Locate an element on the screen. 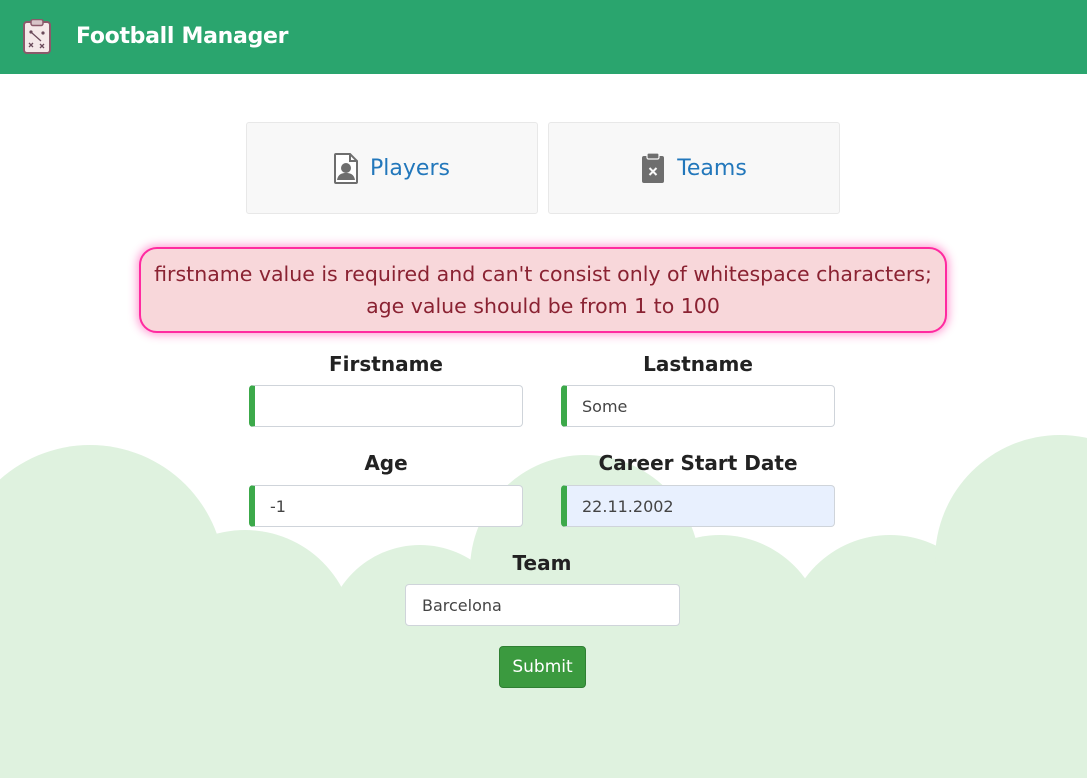 This screenshot has width=1087, height=778. nav-players-button: Players is located at coordinates (392, 168).